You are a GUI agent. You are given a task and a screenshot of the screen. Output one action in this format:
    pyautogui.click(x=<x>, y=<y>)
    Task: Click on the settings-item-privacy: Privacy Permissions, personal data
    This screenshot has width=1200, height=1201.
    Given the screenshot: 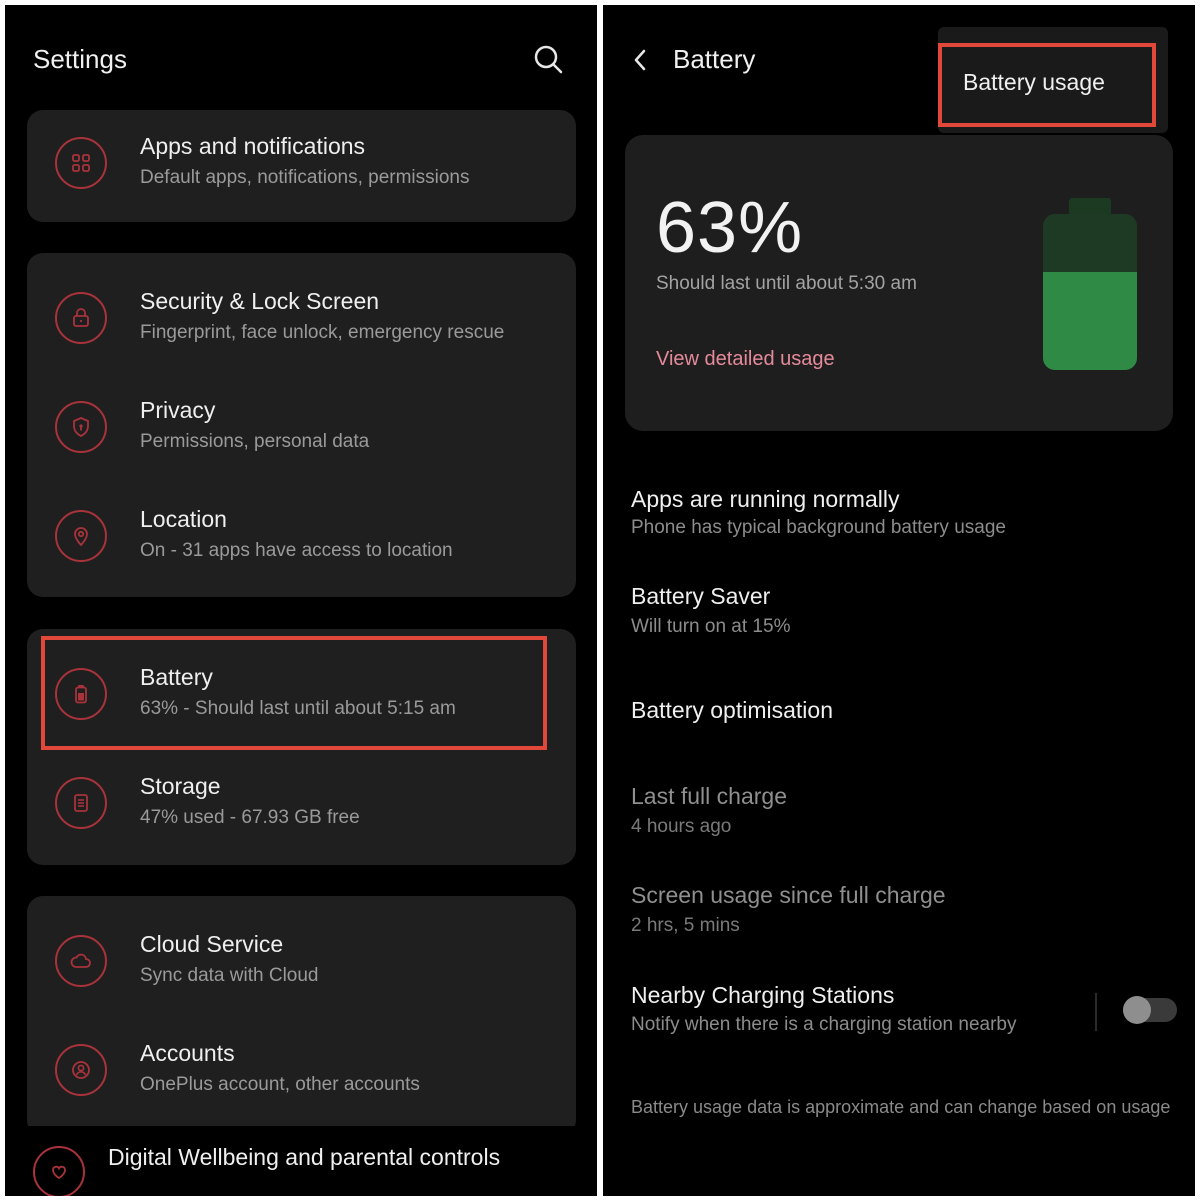 What is the action you would take?
    pyautogui.click(x=301, y=422)
    